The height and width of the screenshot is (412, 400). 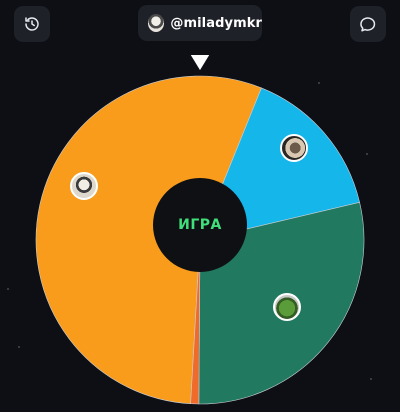 I want to click on history-button, so click(x=32, y=24).